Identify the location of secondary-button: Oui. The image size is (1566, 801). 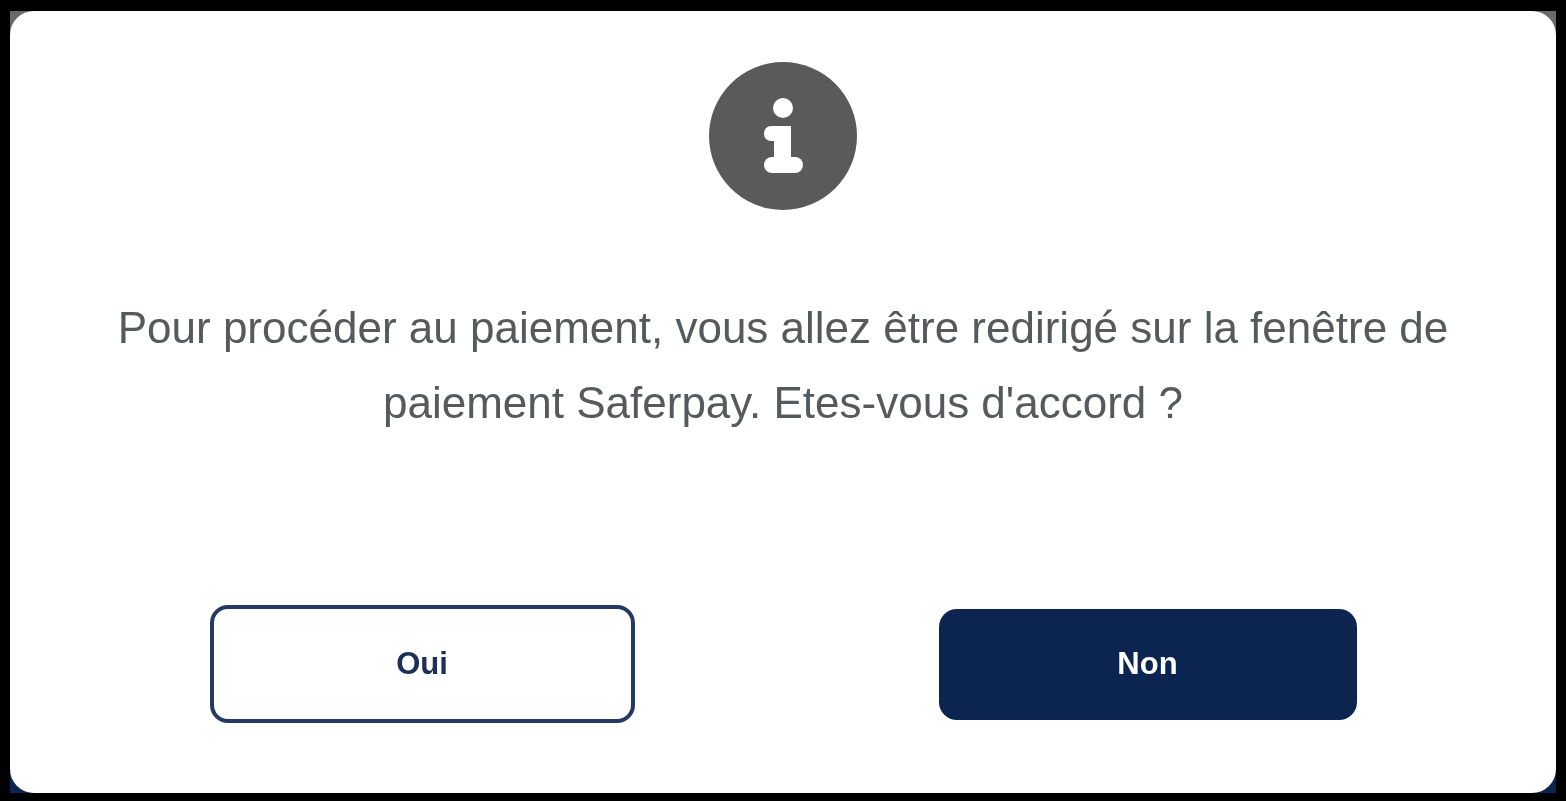
(422, 664).